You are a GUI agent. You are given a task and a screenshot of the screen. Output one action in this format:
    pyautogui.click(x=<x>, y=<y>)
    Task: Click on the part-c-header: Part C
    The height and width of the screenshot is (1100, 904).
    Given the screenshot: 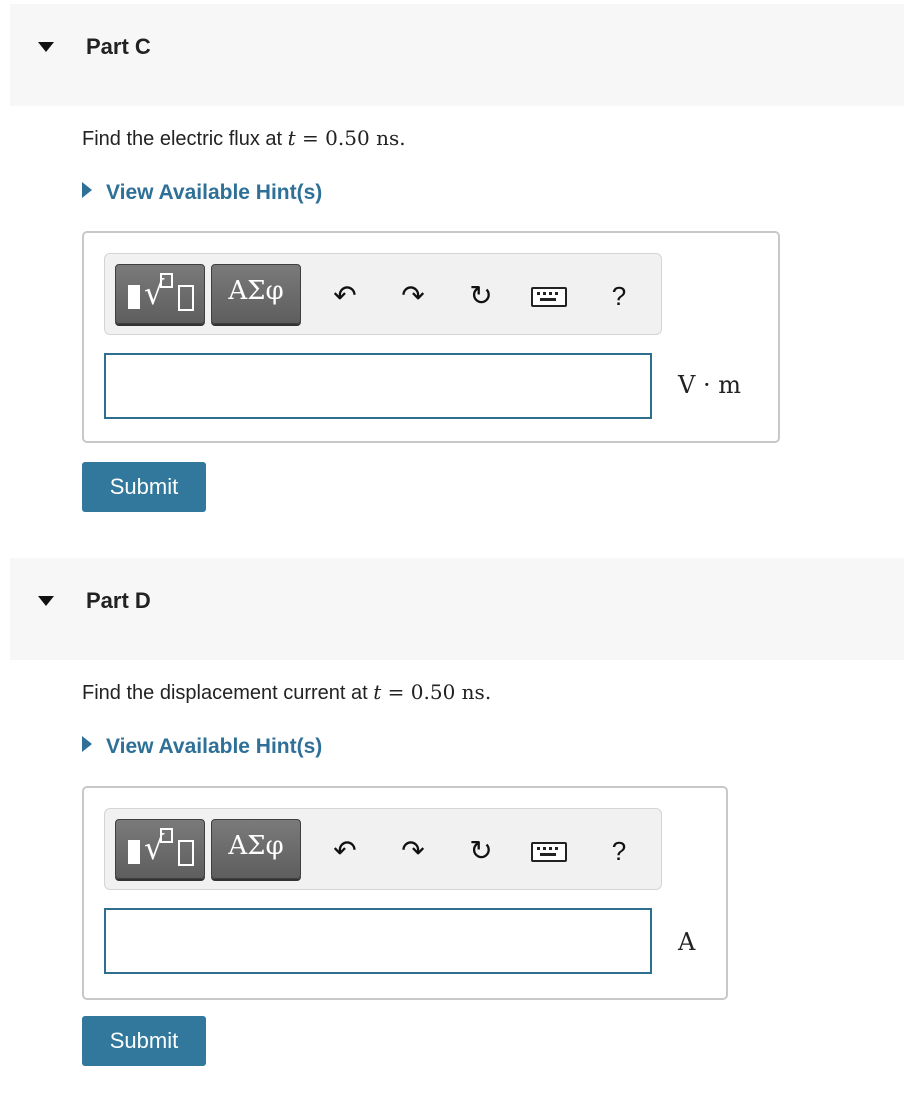 What is the action you would take?
    pyautogui.click(x=457, y=55)
    